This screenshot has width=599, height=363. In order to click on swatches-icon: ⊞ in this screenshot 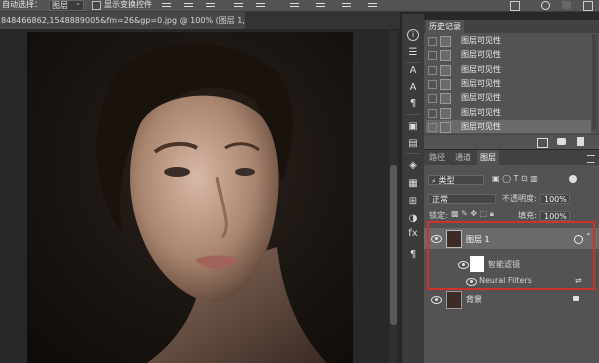, I will do `click(413, 202)`.